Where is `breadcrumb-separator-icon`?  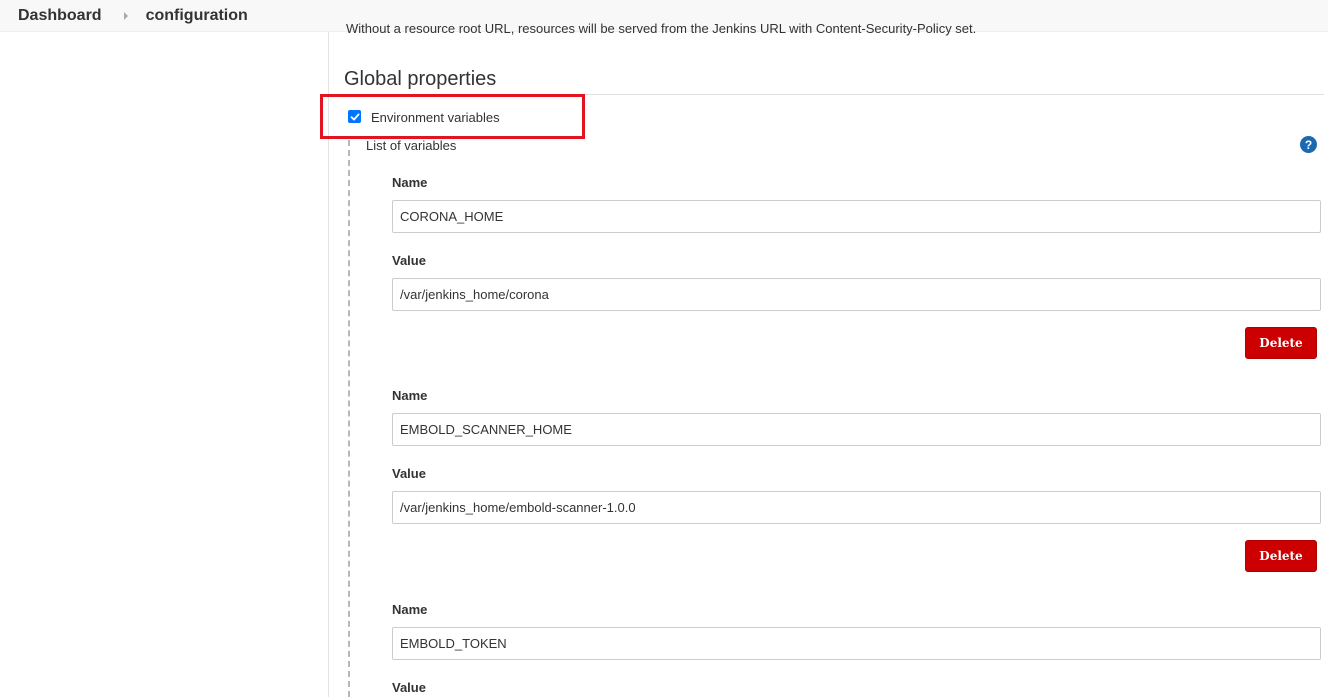
breadcrumb-separator-icon is located at coordinates (125, 15).